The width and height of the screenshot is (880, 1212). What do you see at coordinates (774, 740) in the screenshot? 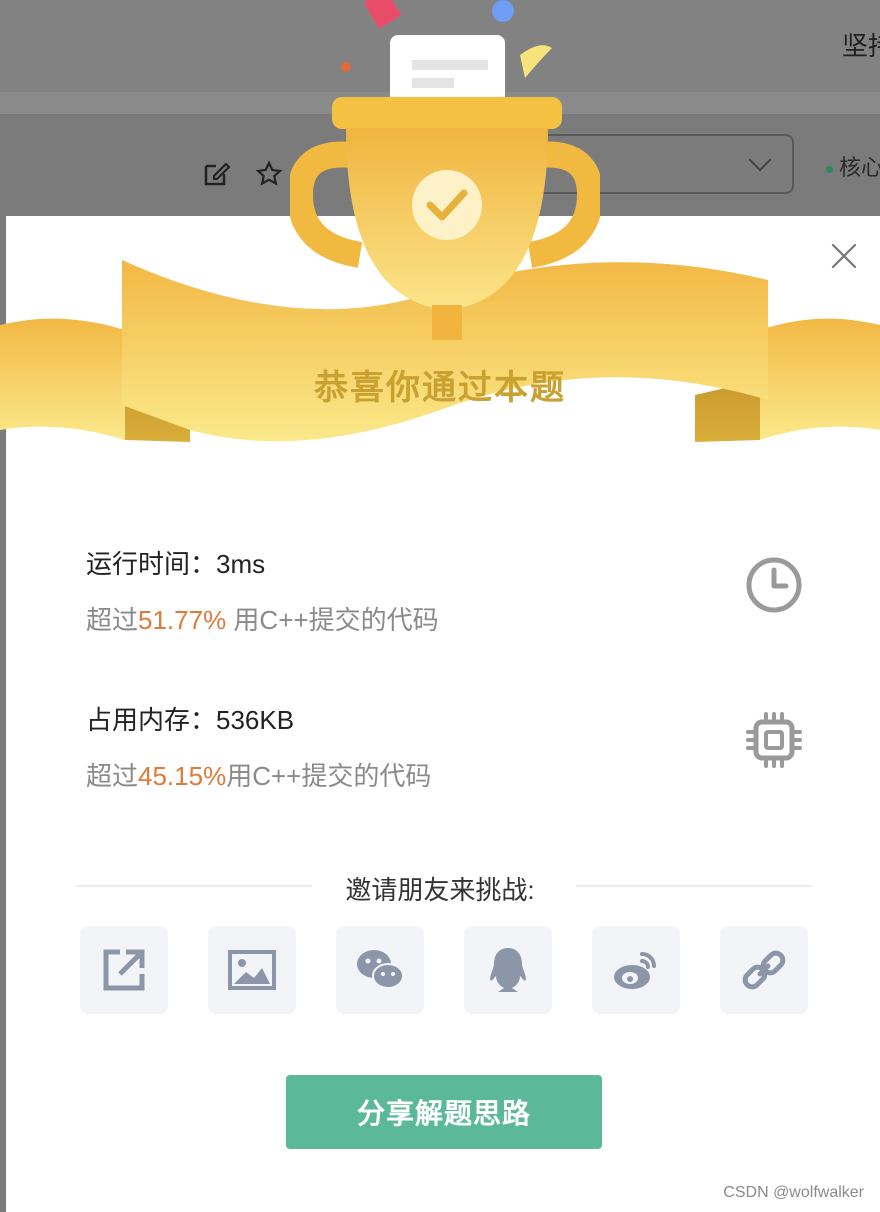
I see `chip-icon` at bounding box center [774, 740].